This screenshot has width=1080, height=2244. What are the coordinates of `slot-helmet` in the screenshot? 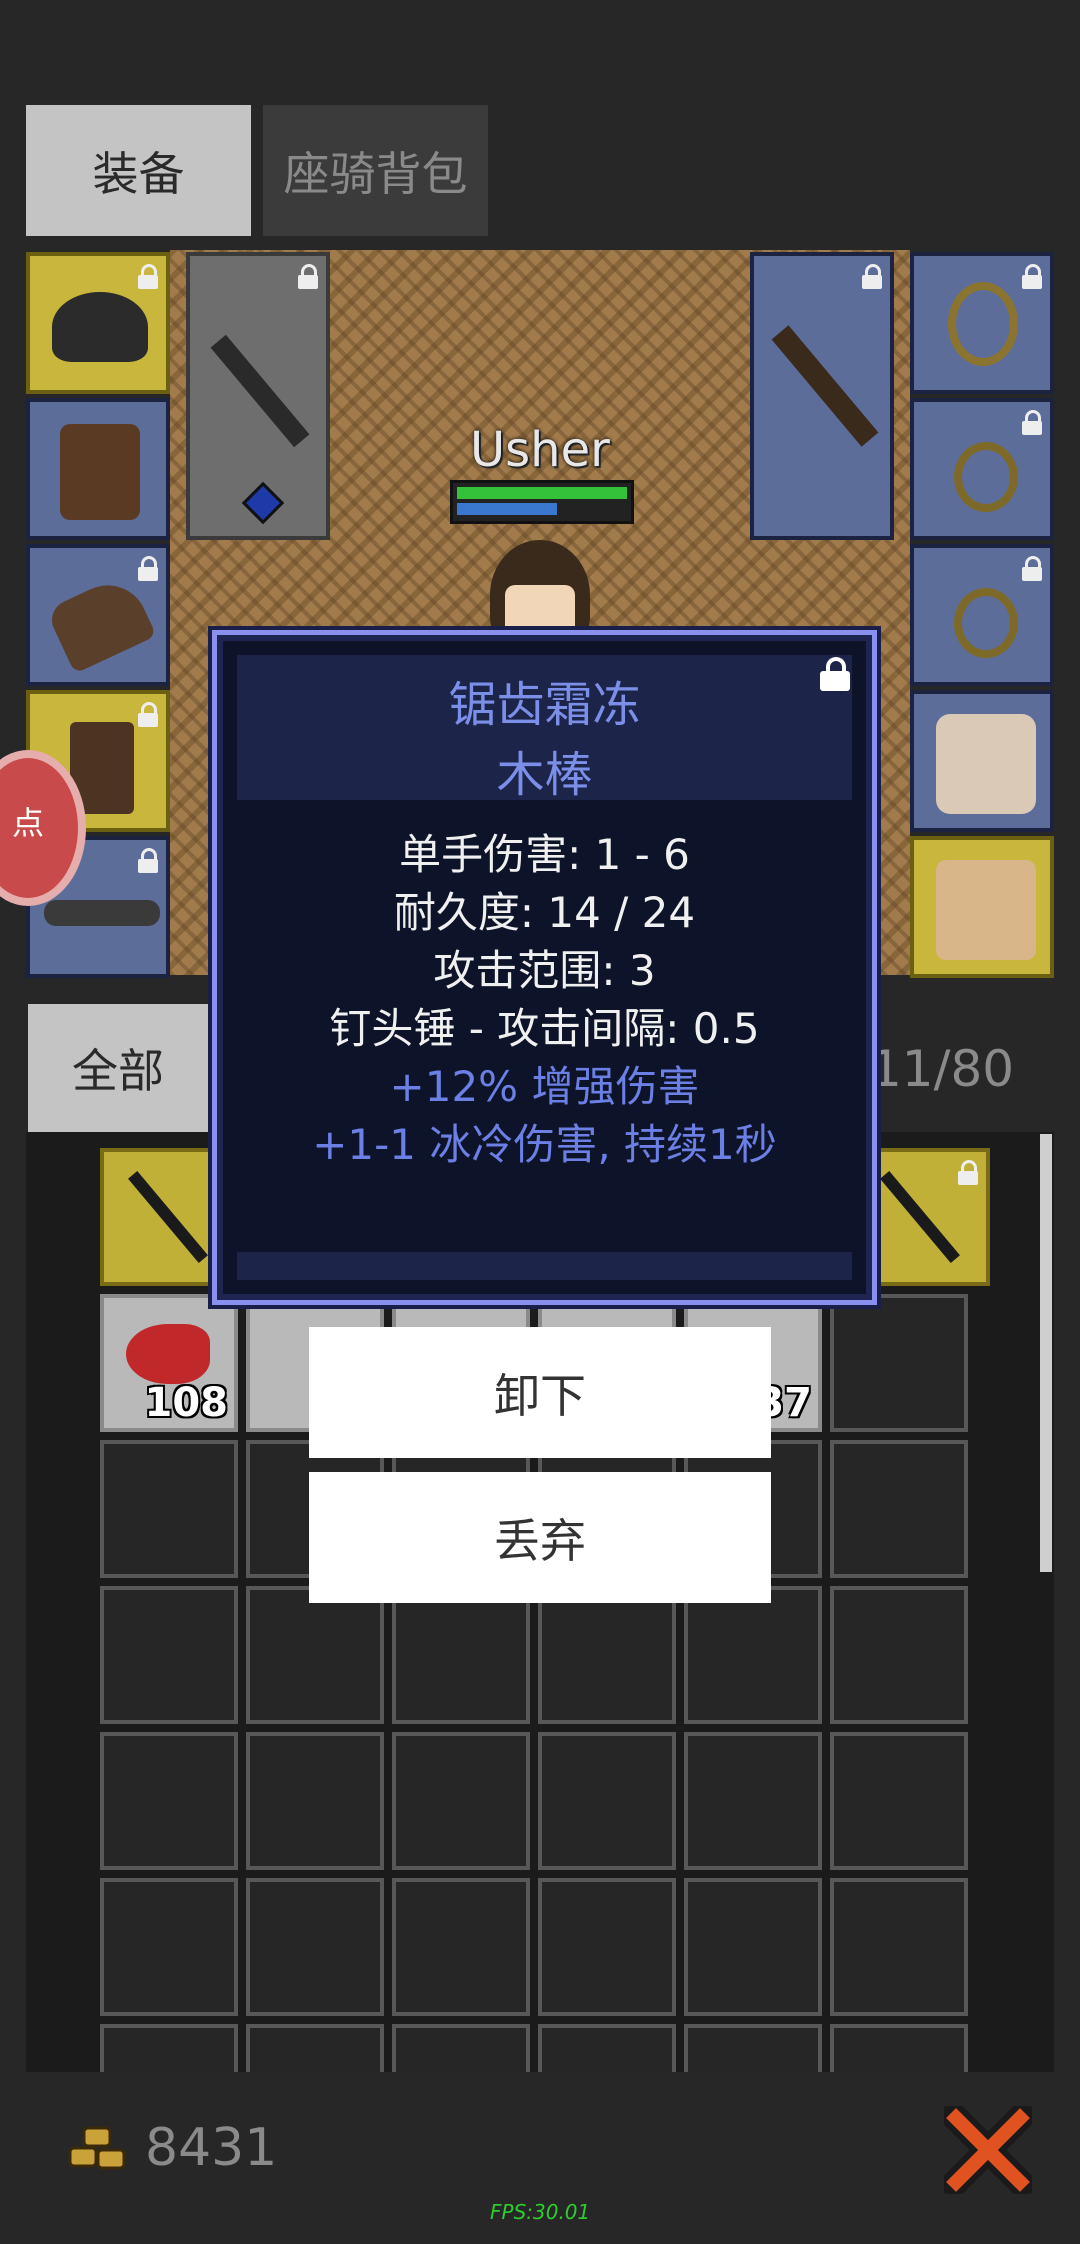 It's located at (98, 323).